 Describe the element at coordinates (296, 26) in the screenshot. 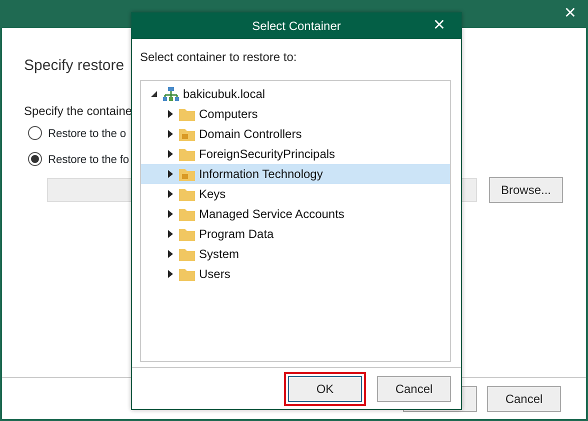

I see `dialog-title: Select Container` at that location.